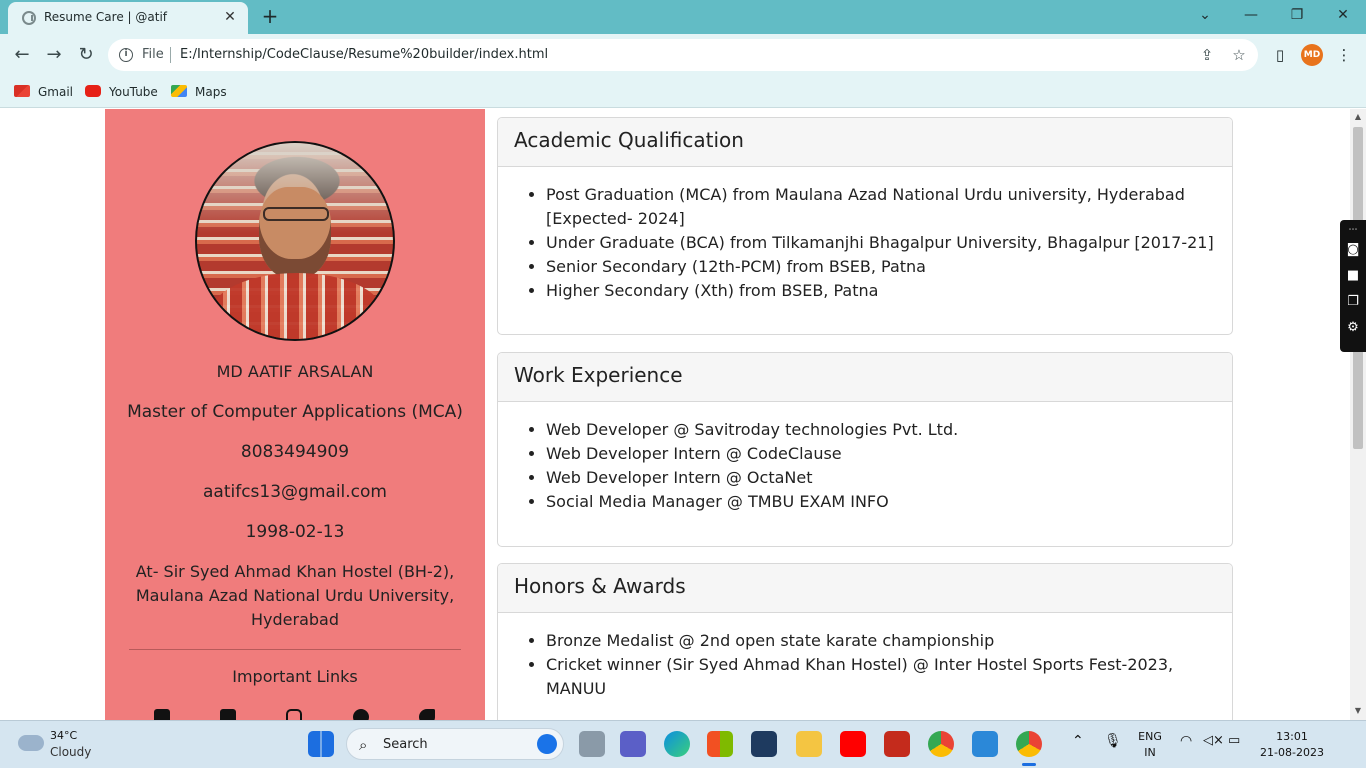  I want to click on menu-kebab-icon: ⋮, so click(1344, 55).